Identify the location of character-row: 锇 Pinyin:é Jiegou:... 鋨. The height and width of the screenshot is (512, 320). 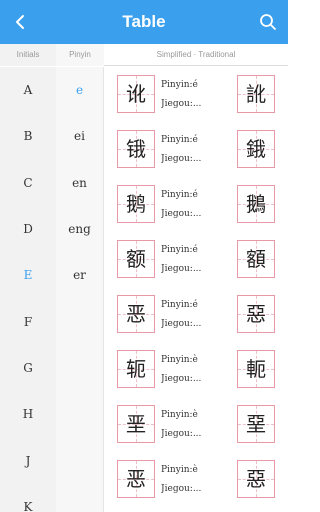
(196, 149).